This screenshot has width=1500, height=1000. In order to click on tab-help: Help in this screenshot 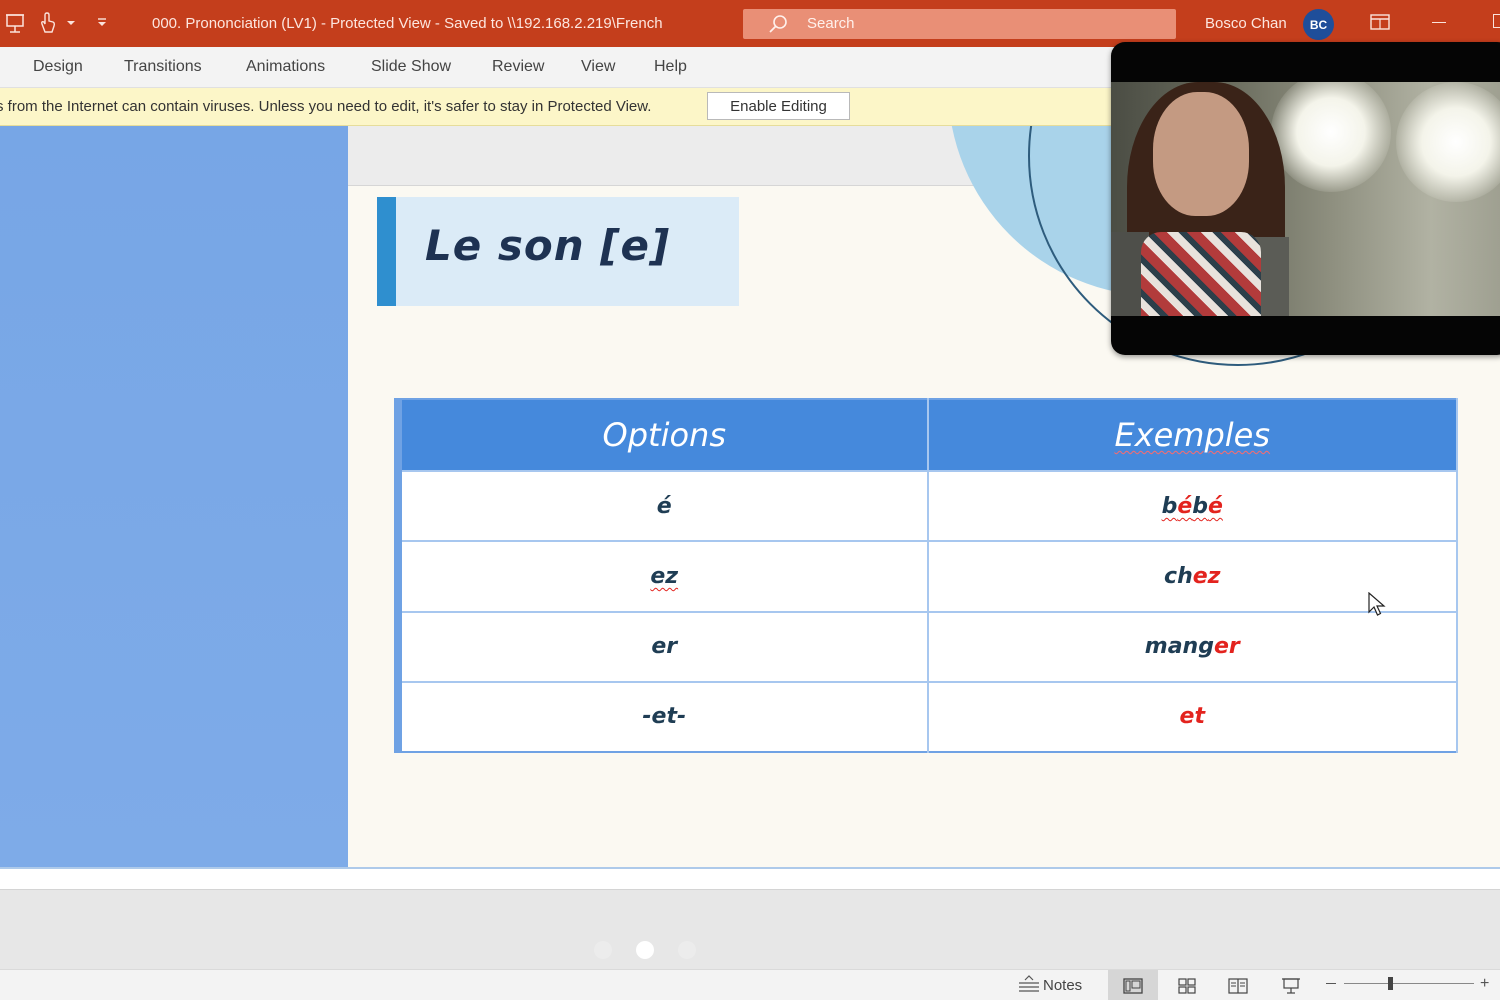, I will do `click(670, 67)`.